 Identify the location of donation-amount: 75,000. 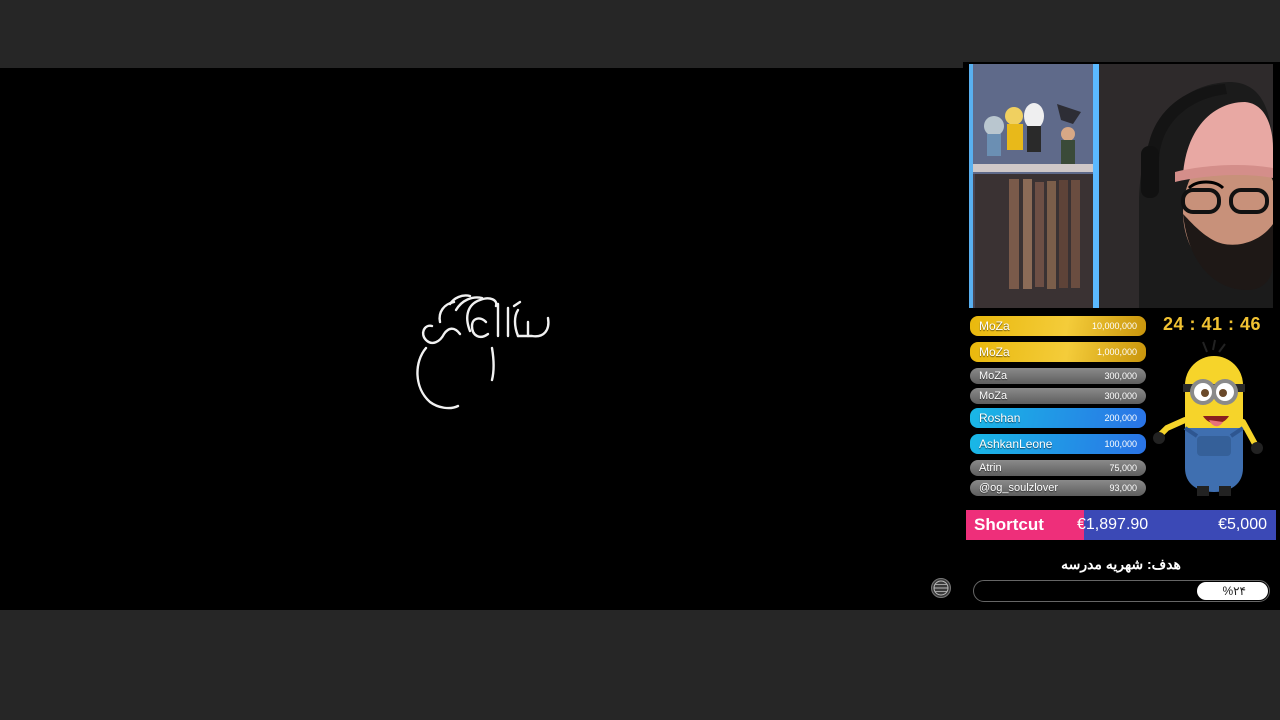
(1123, 468).